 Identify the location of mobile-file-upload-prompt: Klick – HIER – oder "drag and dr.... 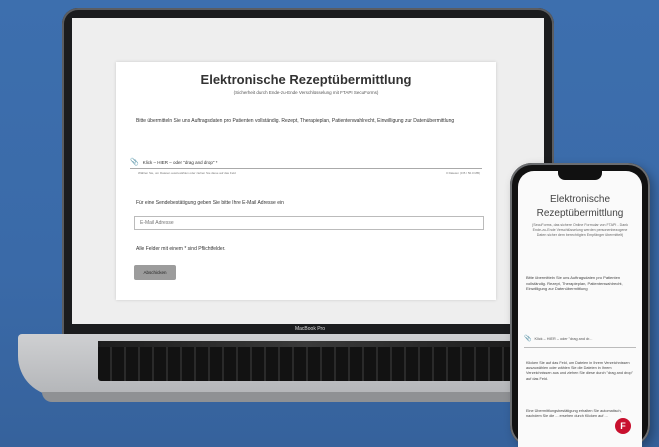
(563, 338).